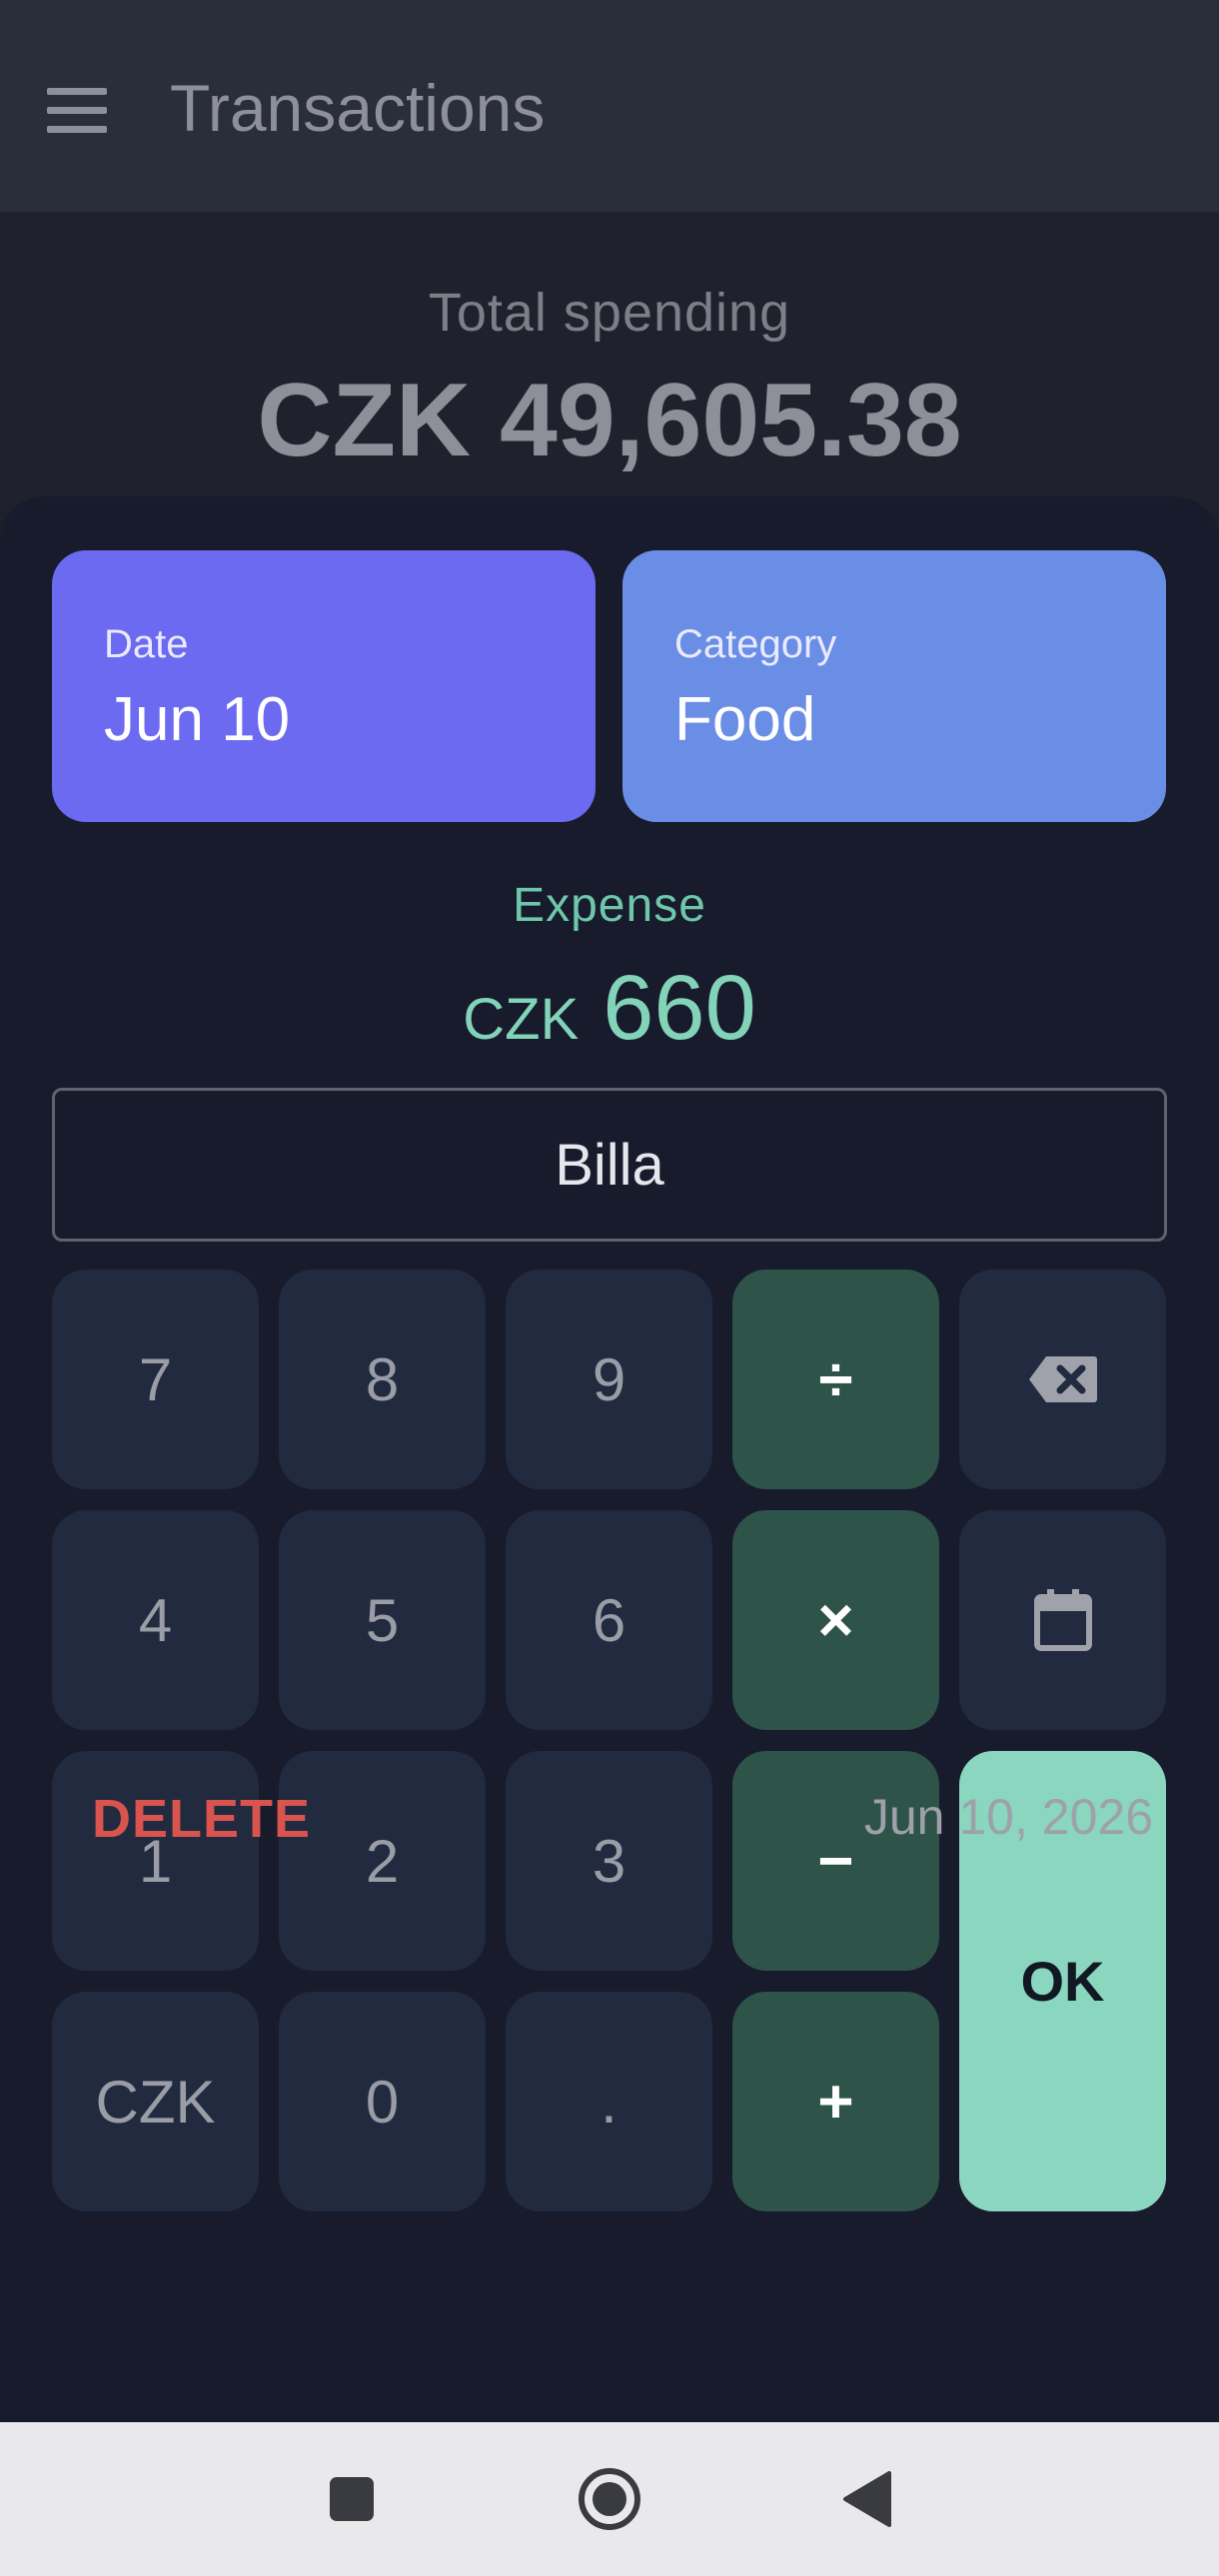 The image size is (1219, 2576). What do you see at coordinates (836, 1620) in the screenshot?
I see `multiply-button: ×` at bounding box center [836, 1620].